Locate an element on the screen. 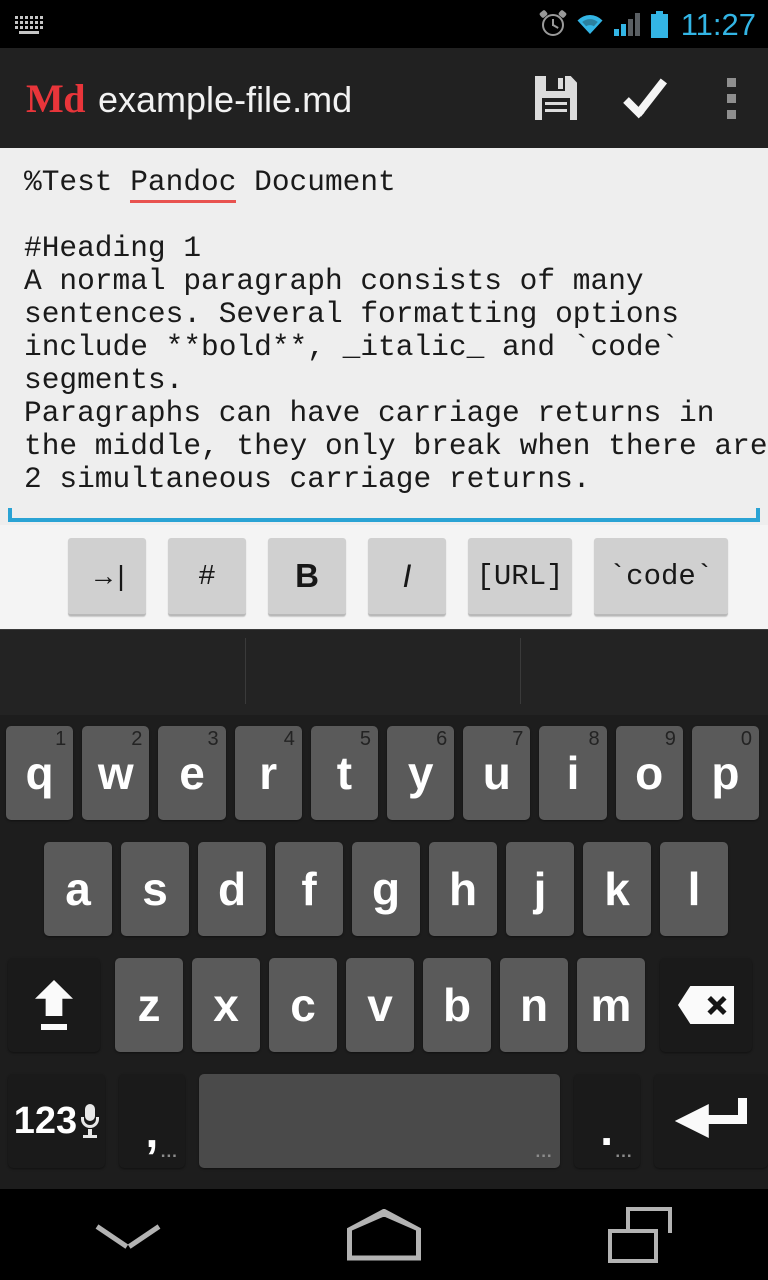 The width and height of the screenshot is (768, 1280). home-icon is located at coordinates (384, 1234).